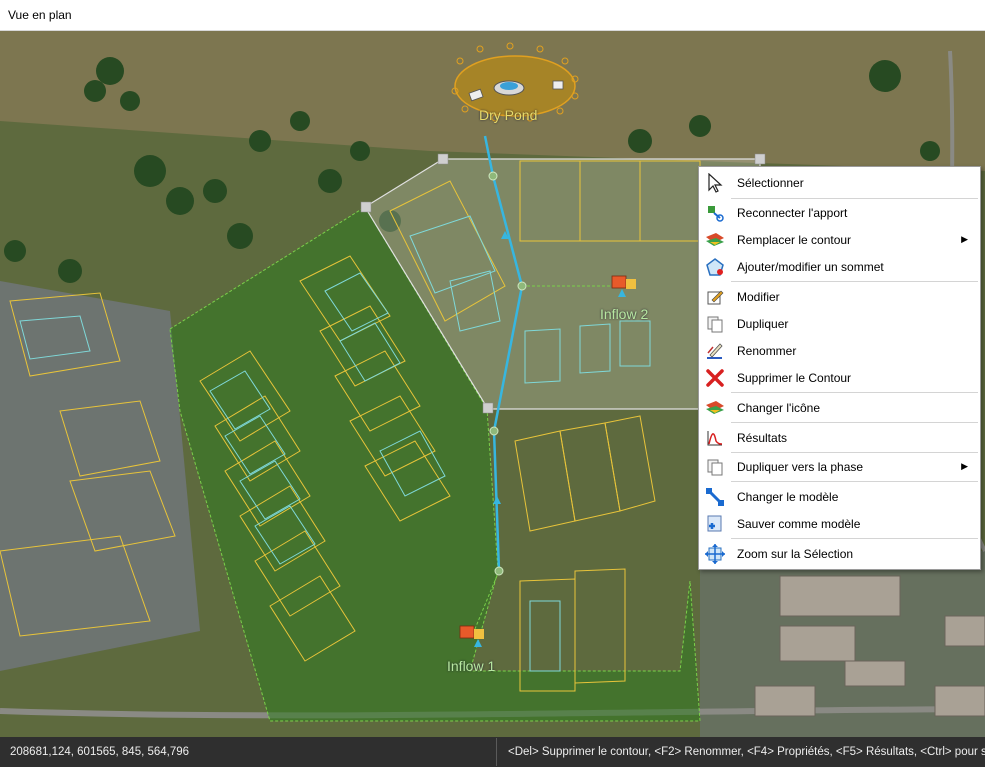 The image size is (985, 767). What do you see at coordinates (40, 15) in the screenshot?
I see `window-title: Vue en plan` at bounding box center [40, 15].